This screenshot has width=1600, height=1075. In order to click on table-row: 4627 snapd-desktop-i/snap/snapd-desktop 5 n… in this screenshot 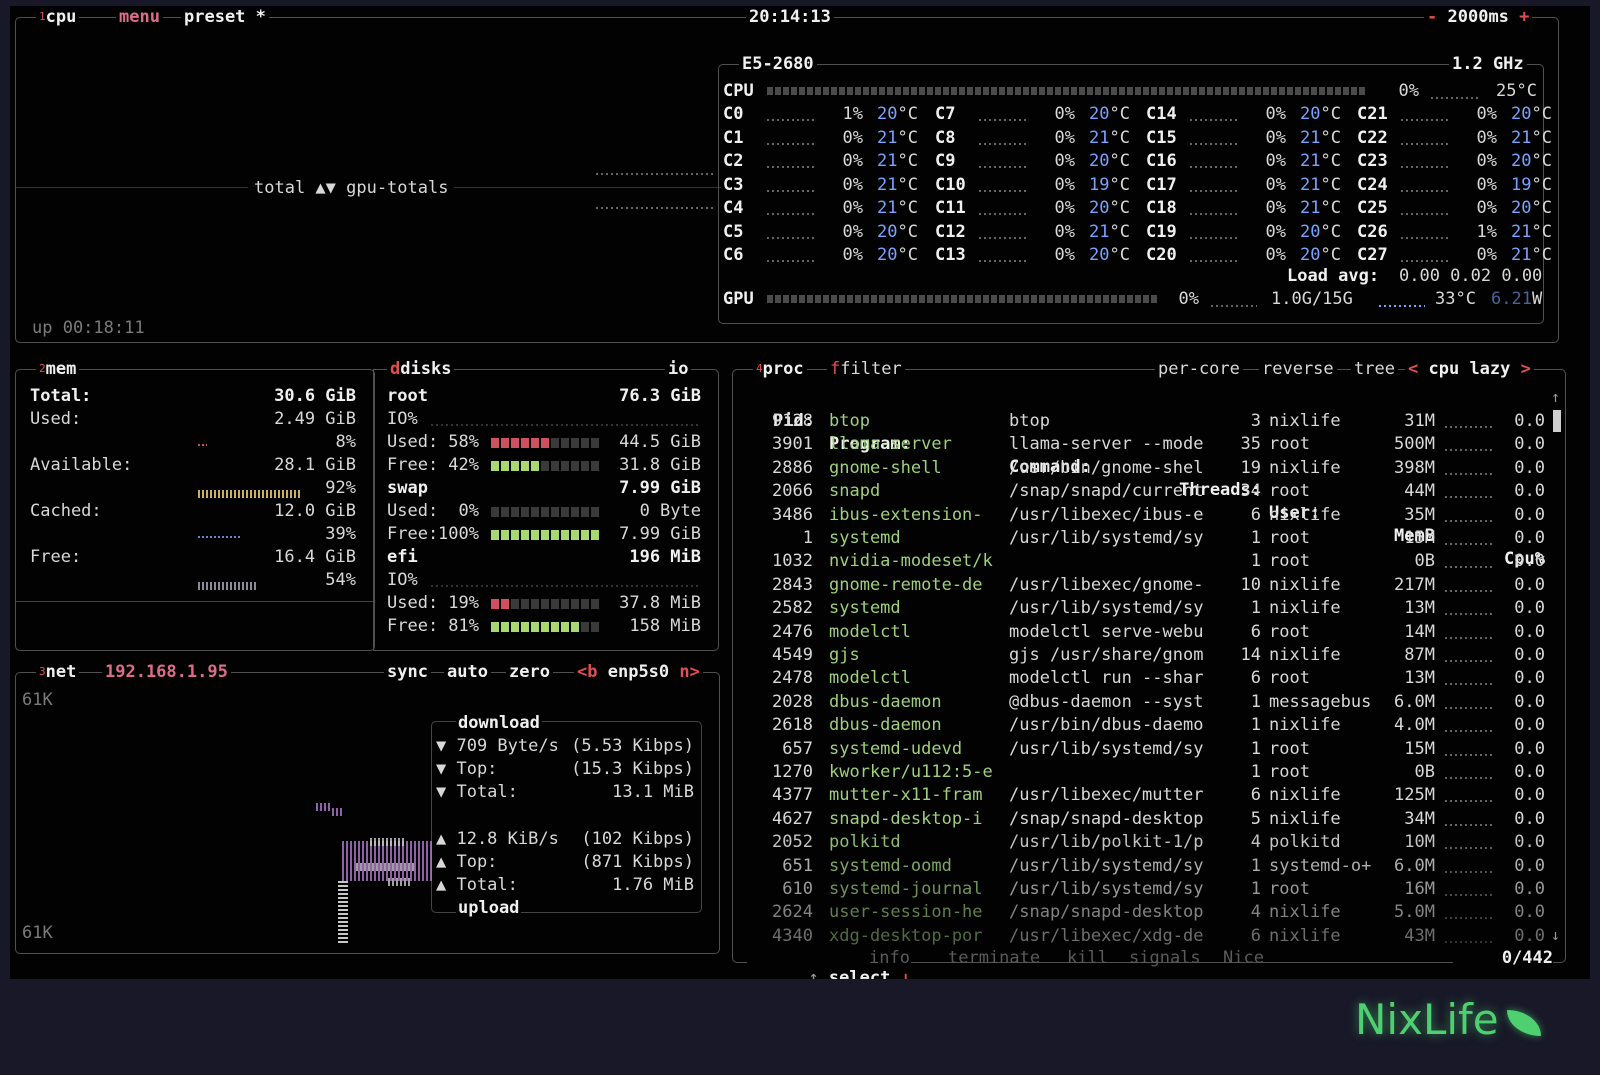, I will do `click(1149, 819)`.